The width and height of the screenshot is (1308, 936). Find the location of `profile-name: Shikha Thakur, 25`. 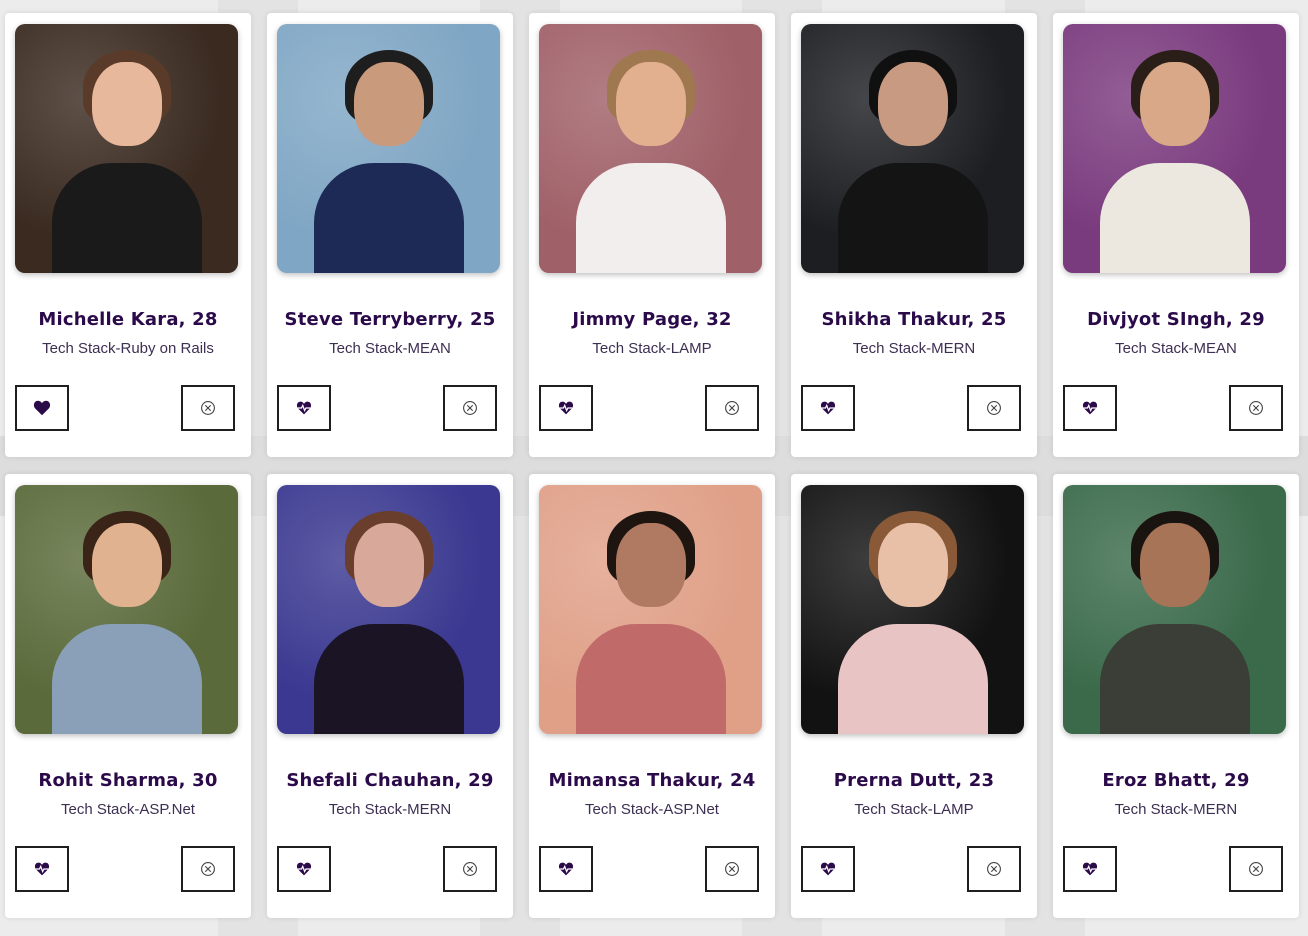

profile-name: Shikha Thakur, 25 is located at coordinates (914, 319).